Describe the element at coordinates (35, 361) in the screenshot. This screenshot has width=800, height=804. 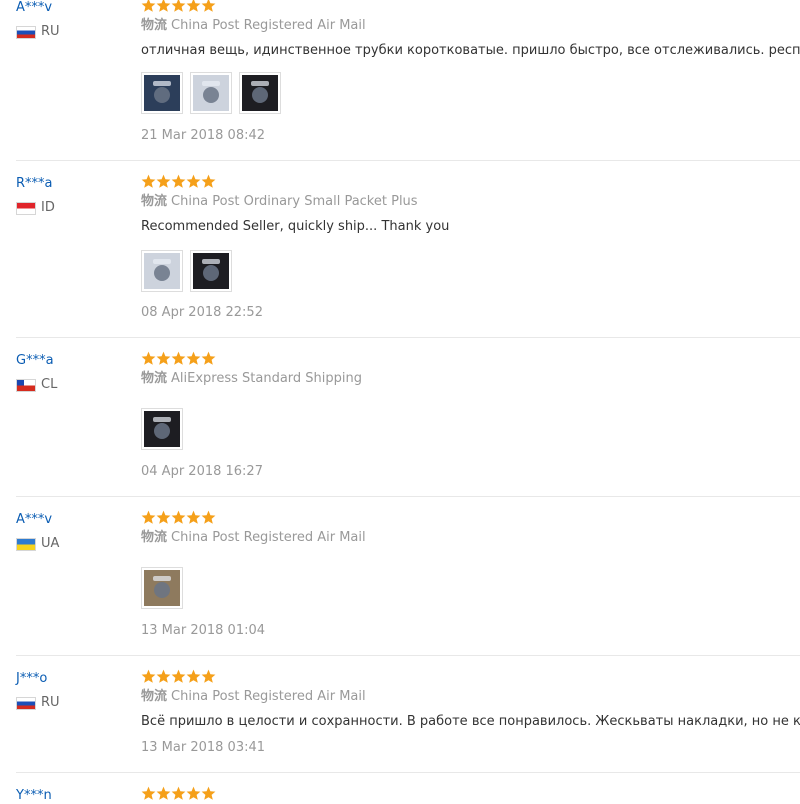
I see `reviewer-name-link: G***a` at that location.